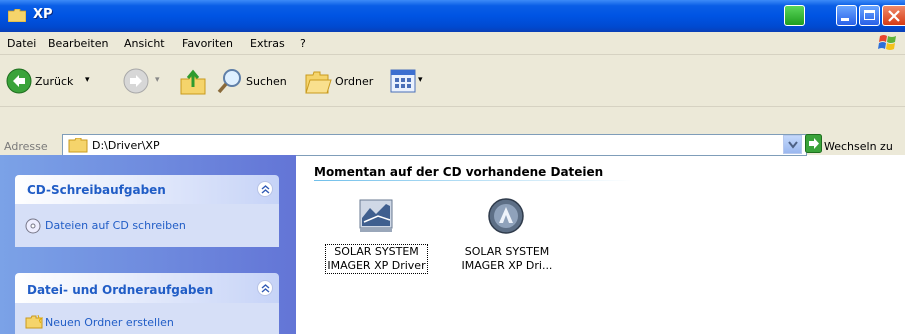 This screenshot has height=334, width=905. I want to click on file-tasks-body: Neuen Ordner erstellen, so click(147, 318).